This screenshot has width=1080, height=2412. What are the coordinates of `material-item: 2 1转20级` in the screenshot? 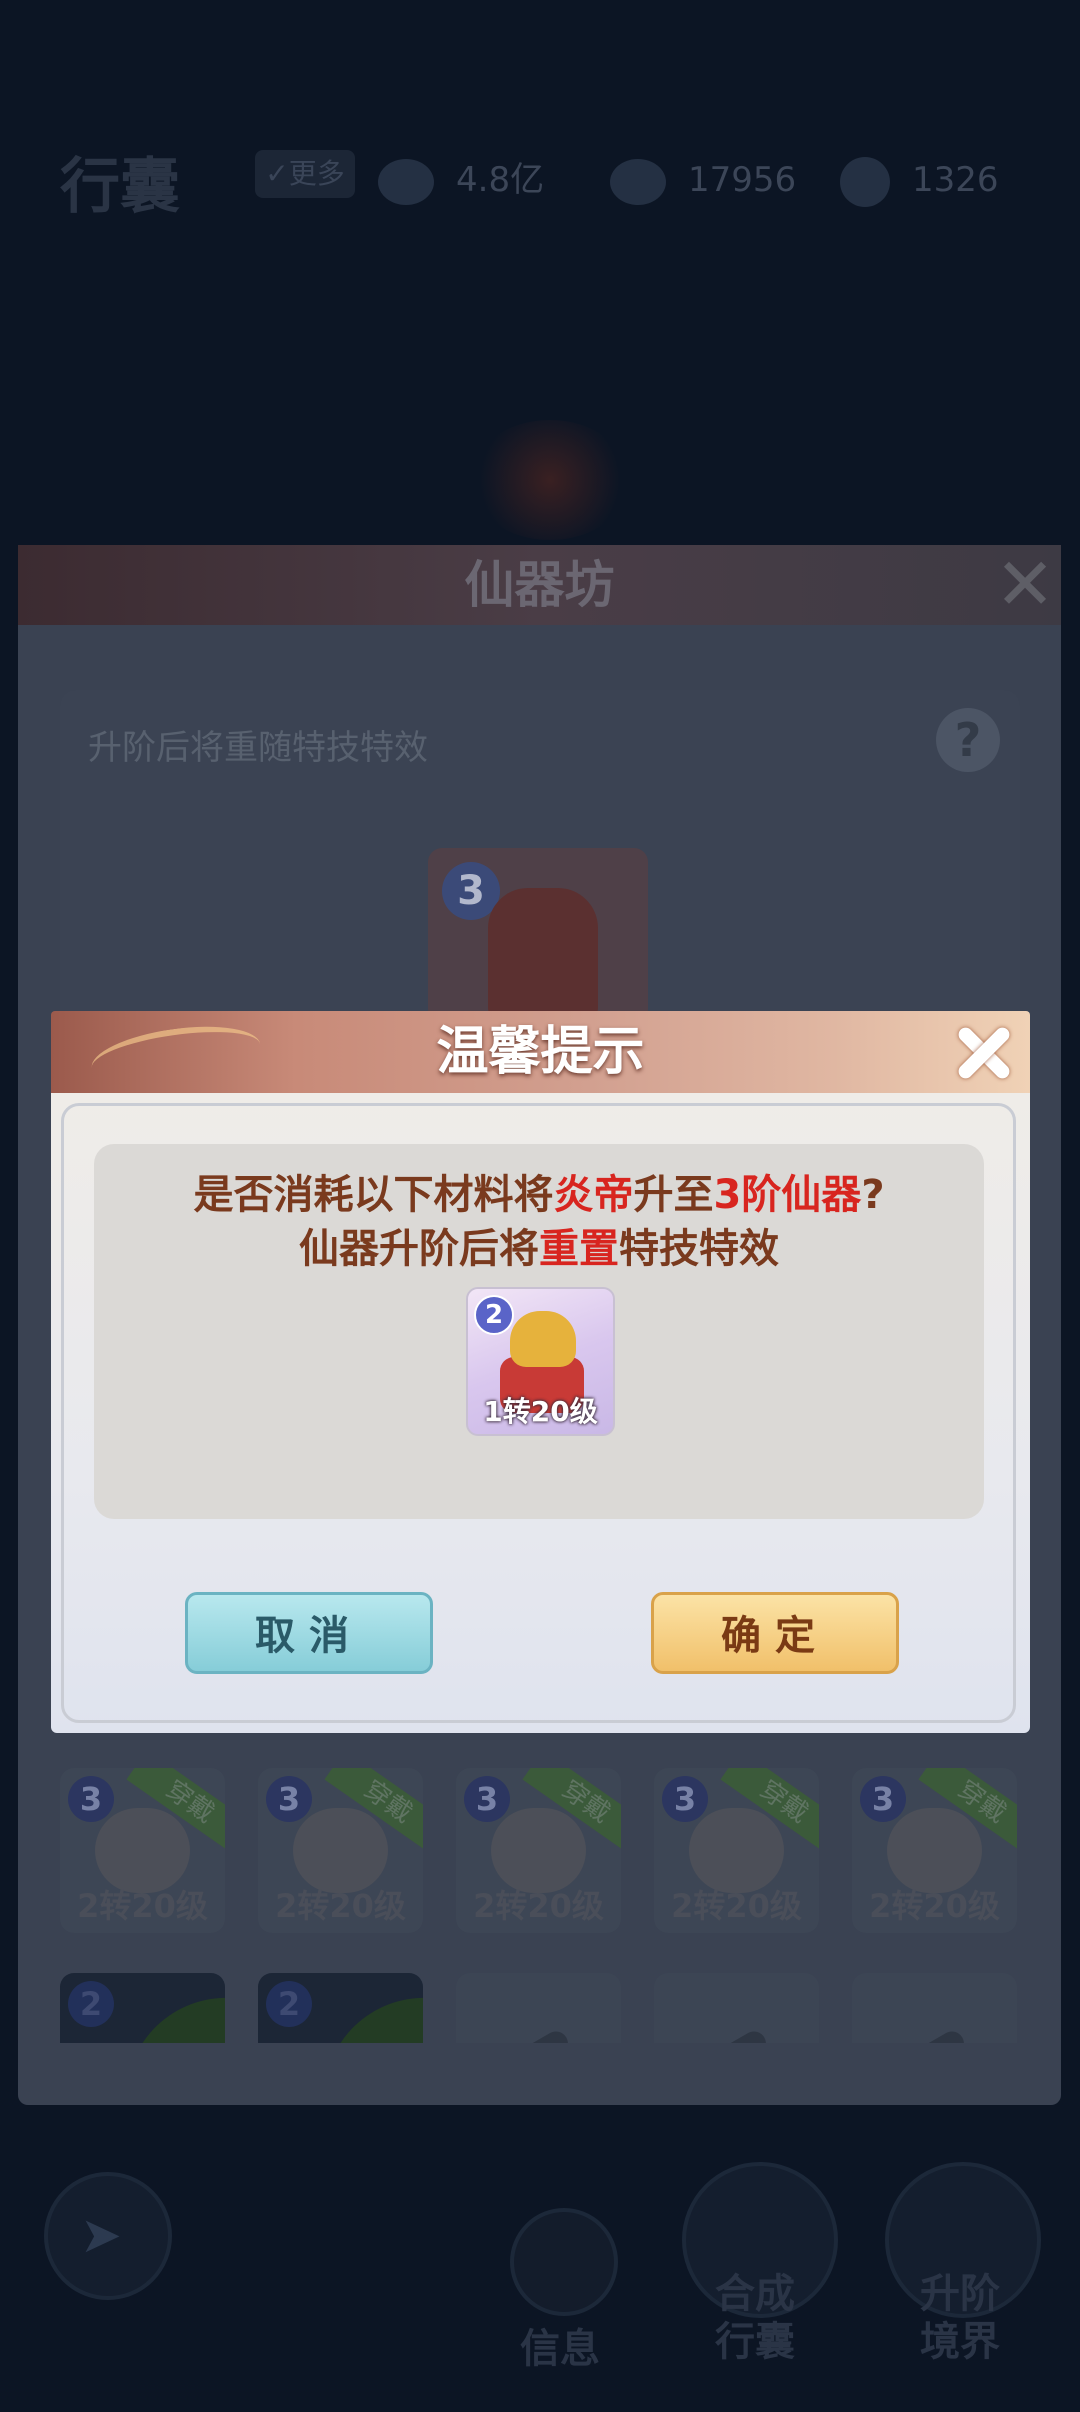 It's located at (540, 1361).